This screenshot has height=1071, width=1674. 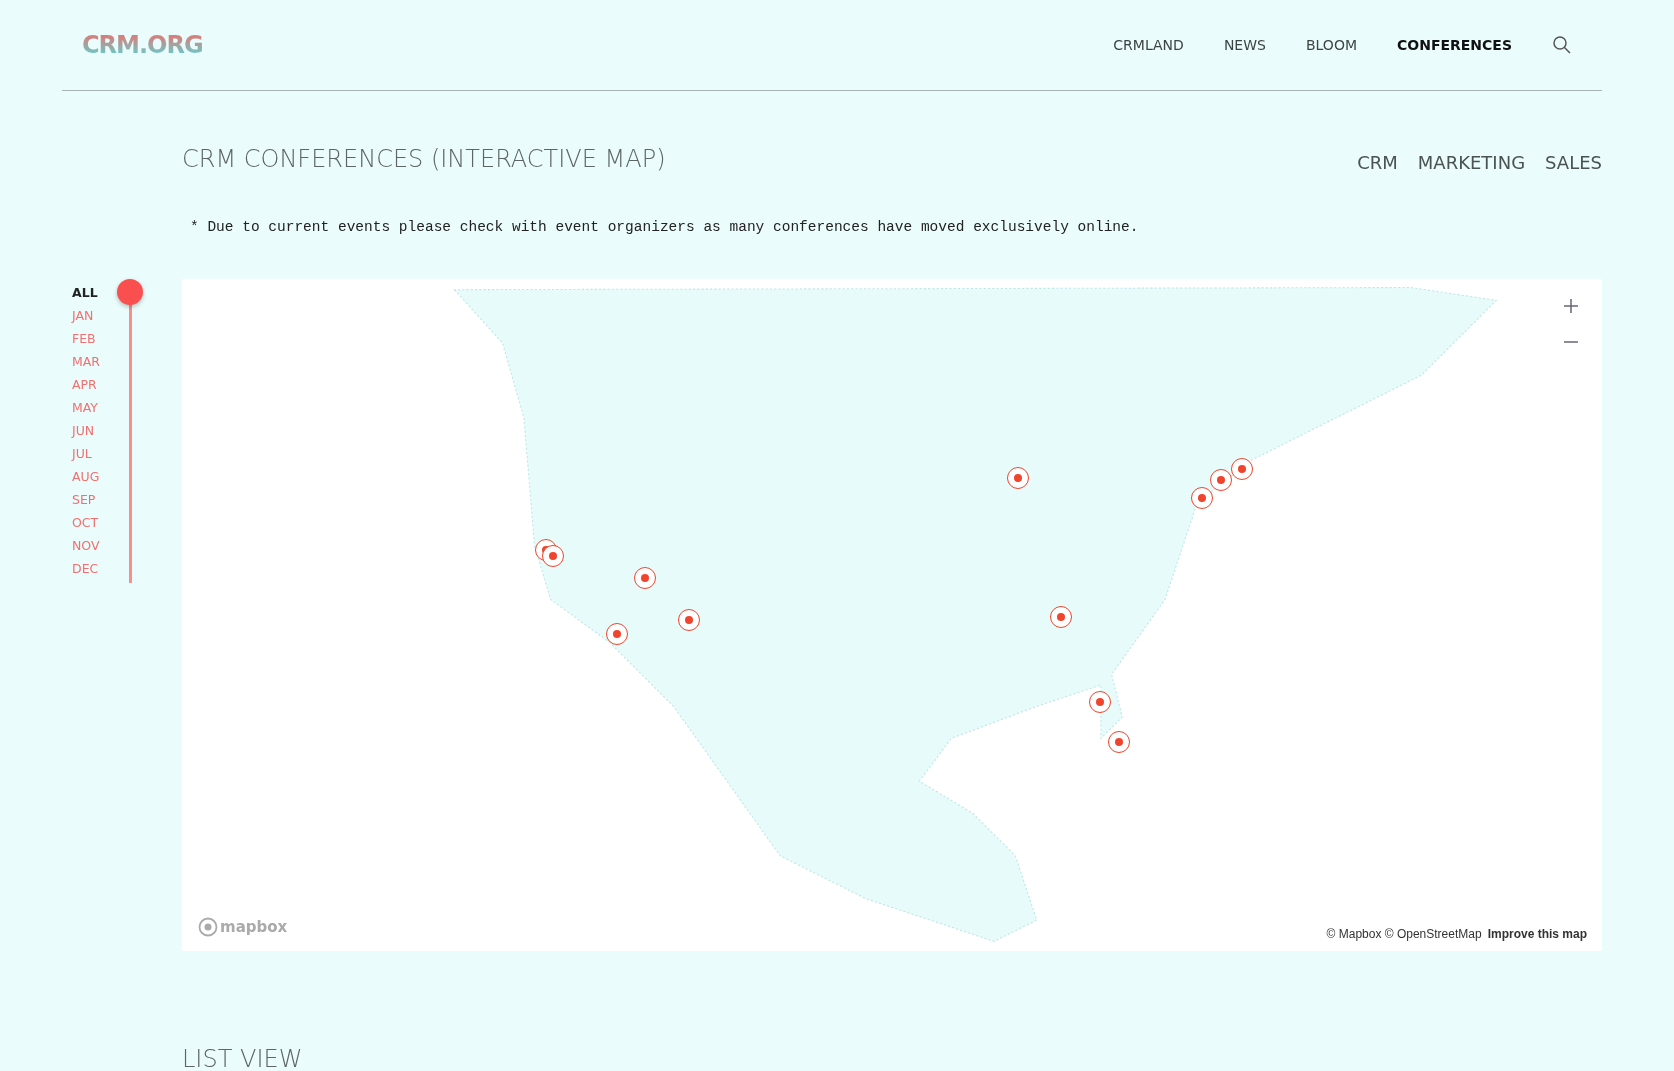 What do you see at coordinates (243, 1058) in the screenshot?
I see `section-title: LIST VIEW` at bounding box center [243, 1058].